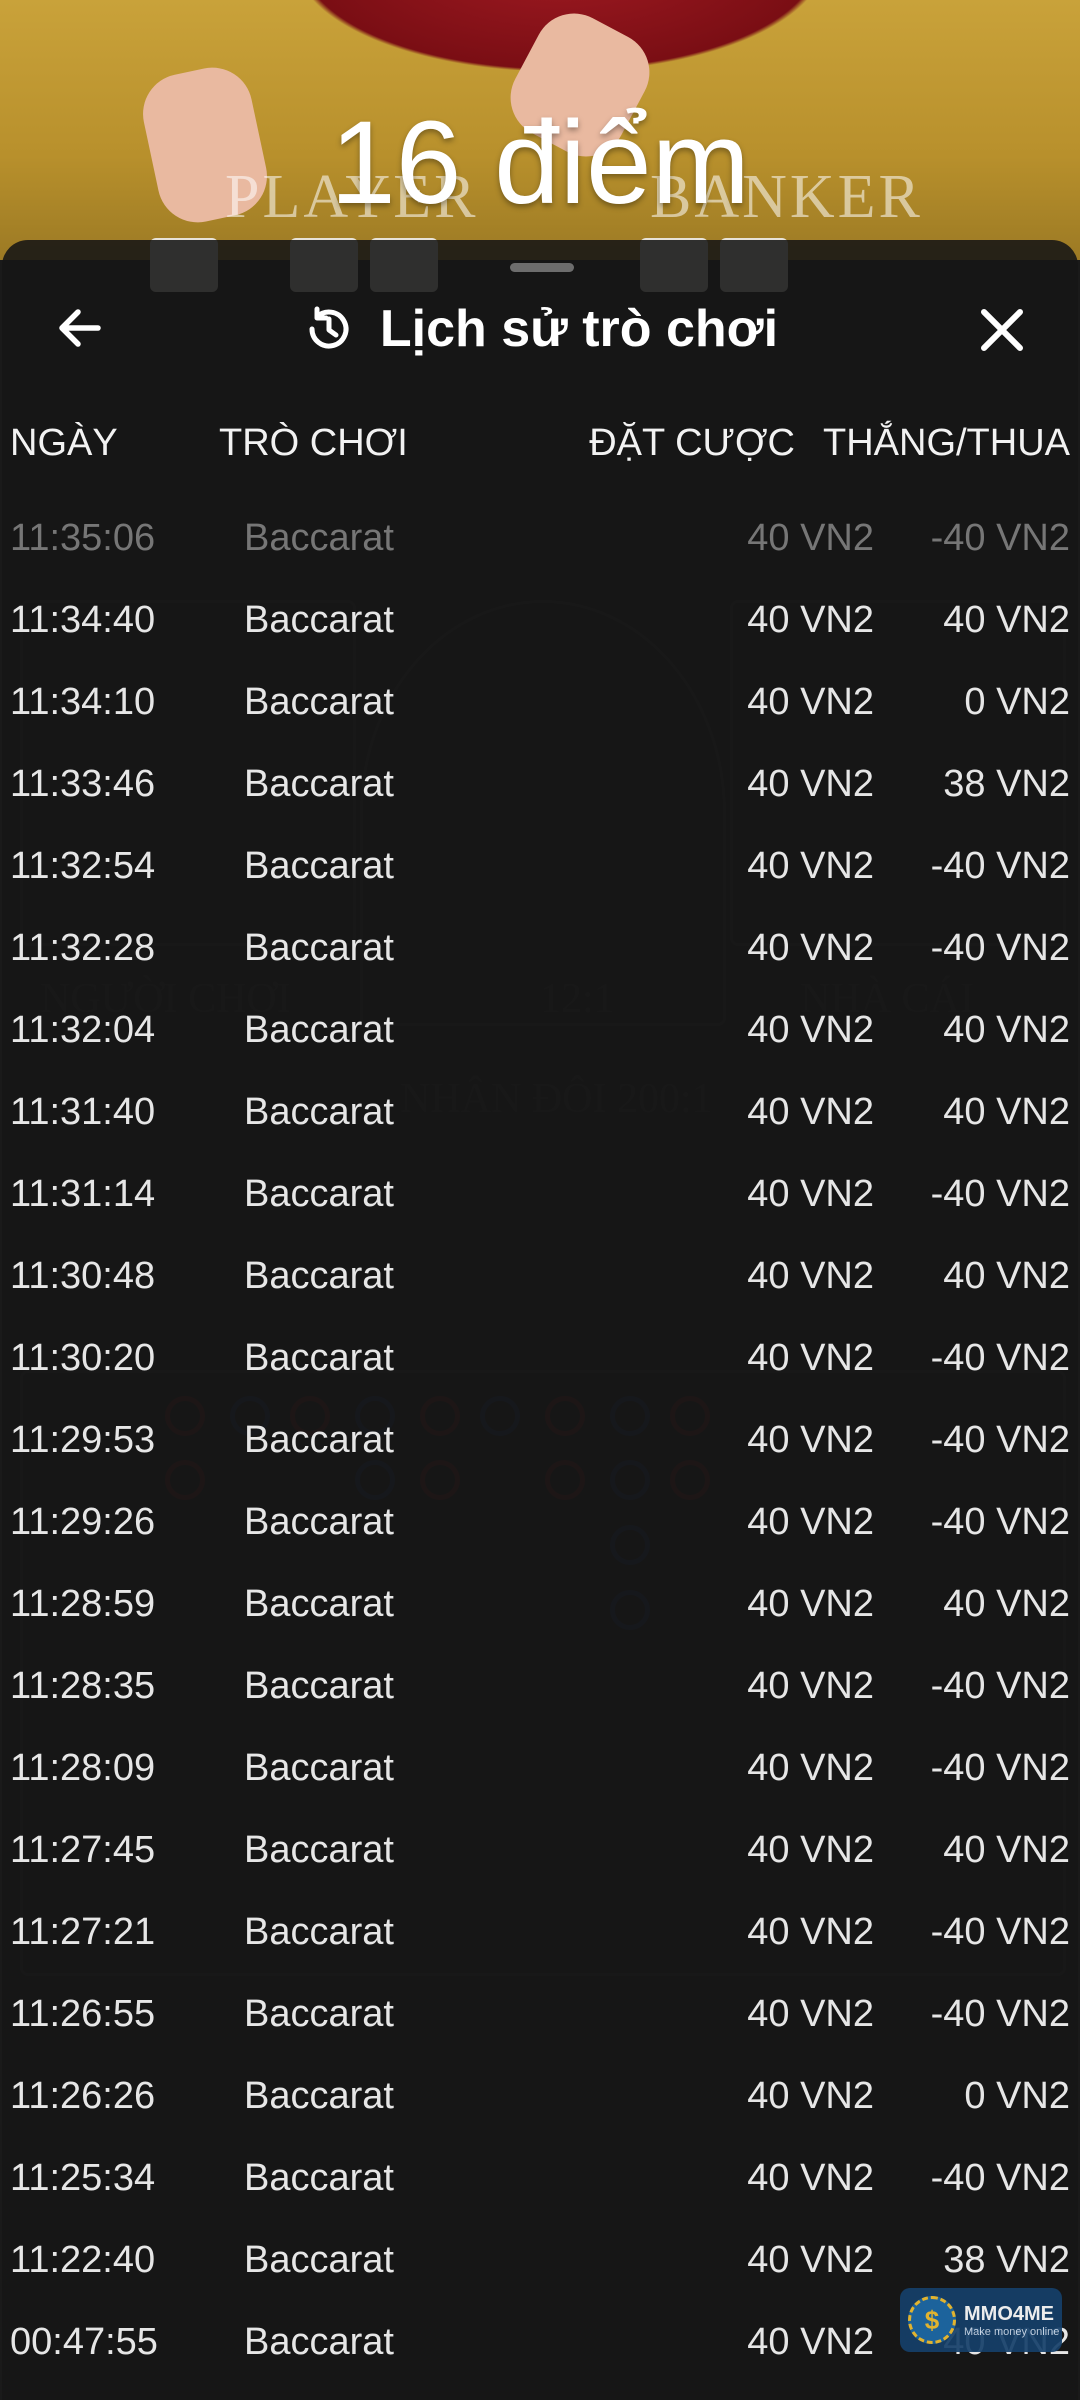 The height and width of the screenshot is (2400, 1080). Describe the element at coordinates (540, 1768) in the screenshot. I see `history-row: 11:28:09 Baccarat 40 VN2 -40 VN2` at that location.